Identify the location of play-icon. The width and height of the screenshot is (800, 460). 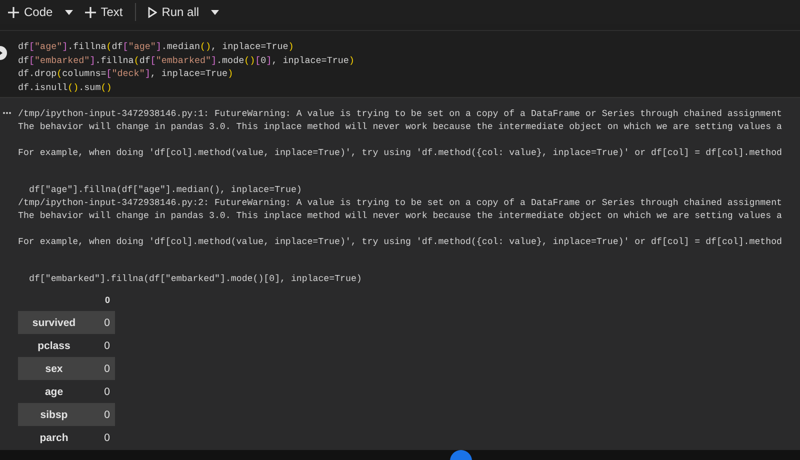
(152, 12).